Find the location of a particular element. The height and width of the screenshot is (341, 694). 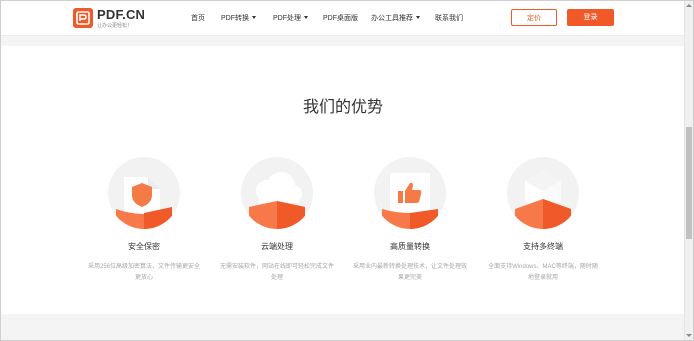

feature-name: 高质量转换 is located at coordinates (410, 246).